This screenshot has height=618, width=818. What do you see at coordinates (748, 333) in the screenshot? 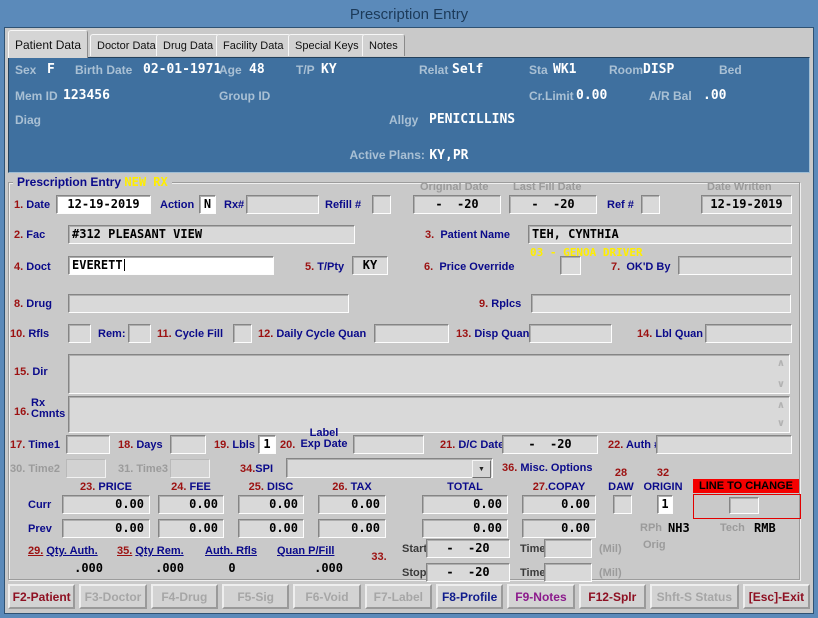
I see `lbl-quan-field` at bounding box center [748, 333].